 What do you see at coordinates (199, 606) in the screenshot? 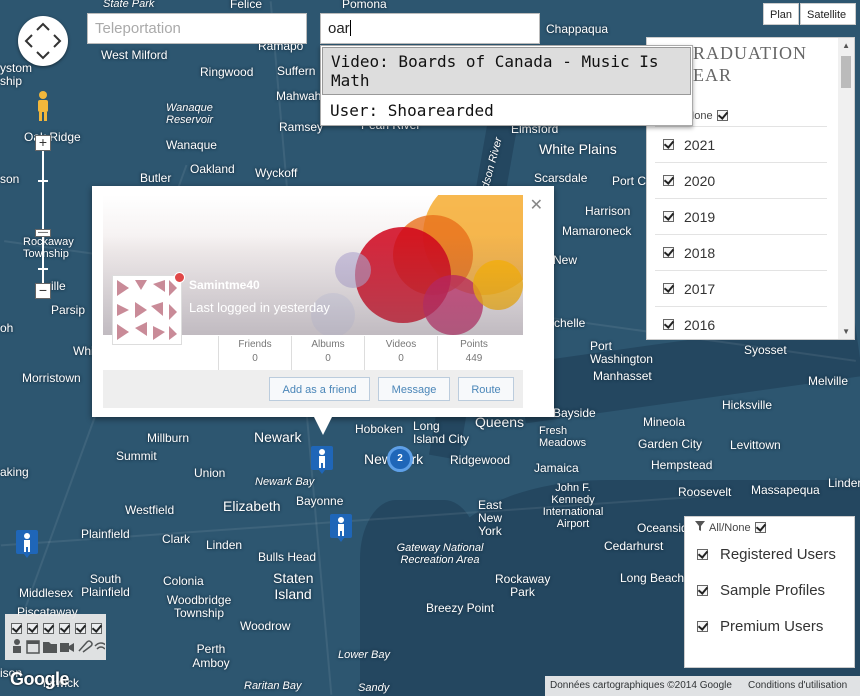
I see `map-label: Woodbridge Township` at bounding box center [199, 606].